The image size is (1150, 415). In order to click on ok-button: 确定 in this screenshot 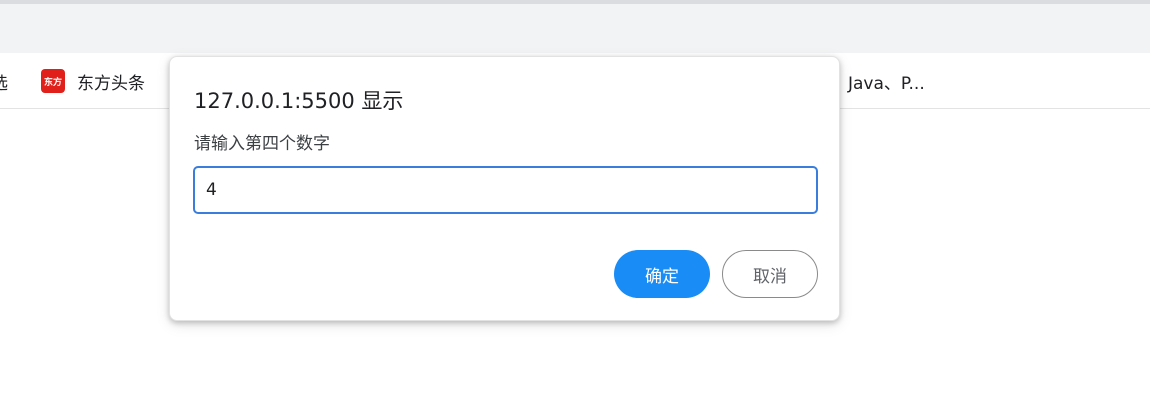, I will do `click(662, 274)`.